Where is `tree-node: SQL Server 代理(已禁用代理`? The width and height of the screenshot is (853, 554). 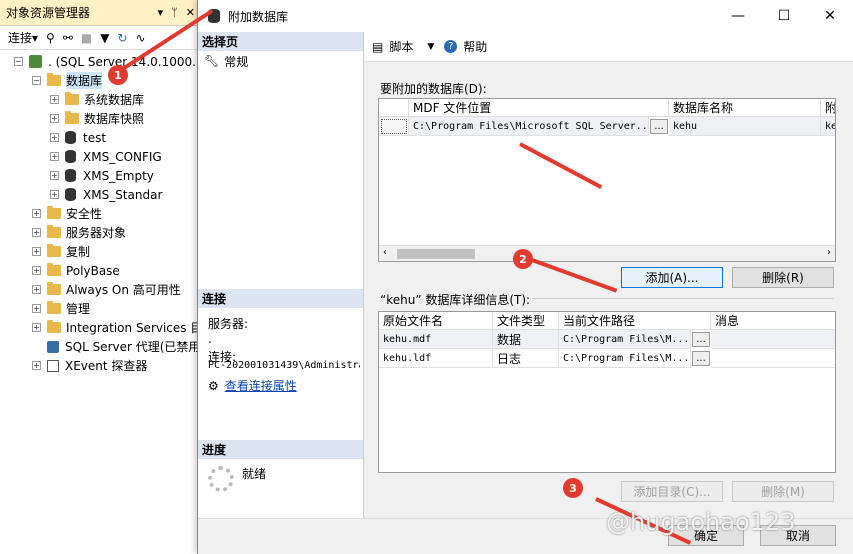 tree-node: SQL Server 代理(已禁用代理 is located at coordinates (128, 346).